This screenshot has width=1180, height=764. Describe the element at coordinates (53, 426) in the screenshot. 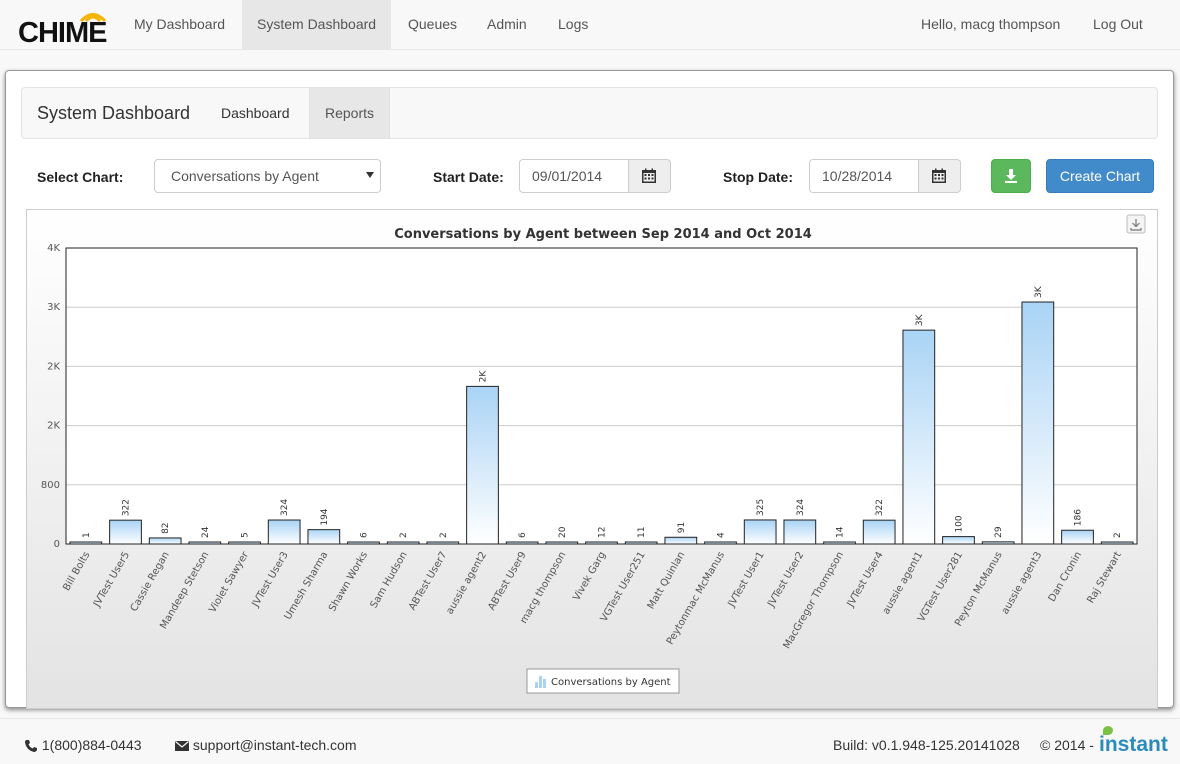

I see `y-tick-label: 2K` at that location.